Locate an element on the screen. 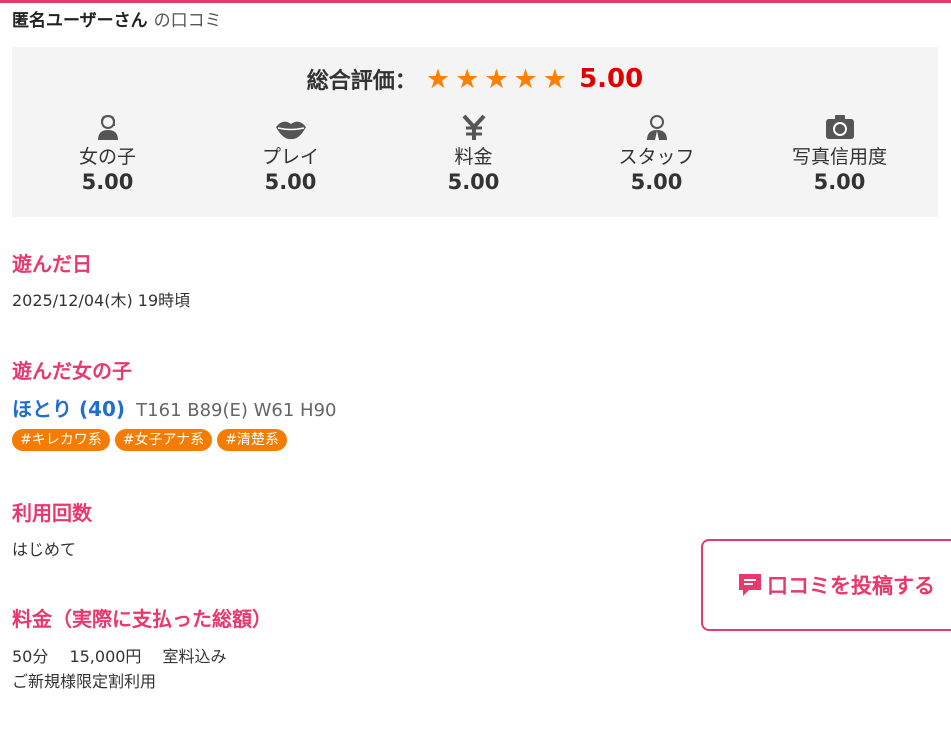 The height and width of the screenshot is (737, 951). overall-rating: 総合評価： ★ ★ ★ ★ ★ 5.00 is located at coordinates (475, 79).